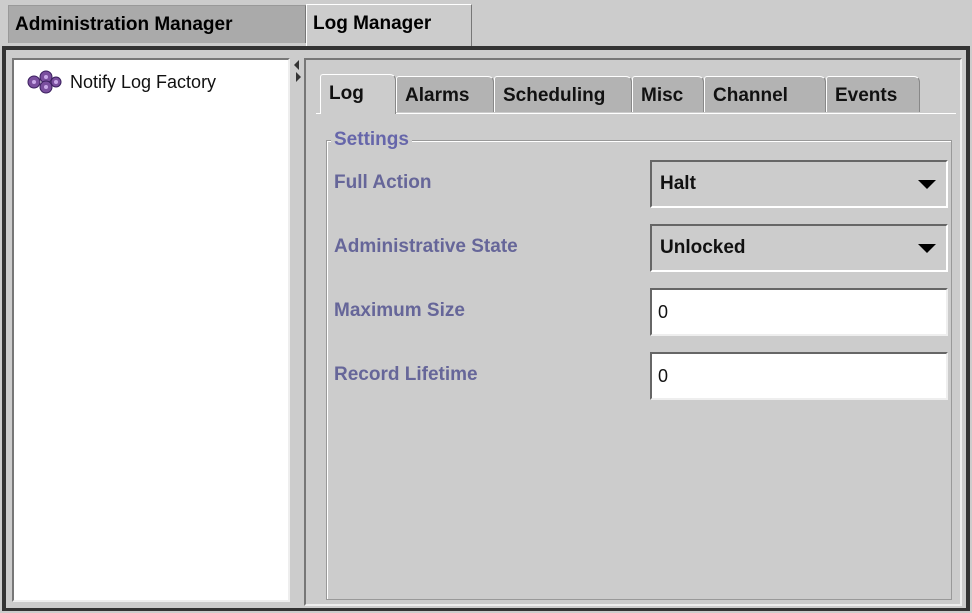 The image size is (972, 613). Describe the element at coordinates (703, 247) in the screenshot. I see `admin-state-value: Unlocked` at that location.